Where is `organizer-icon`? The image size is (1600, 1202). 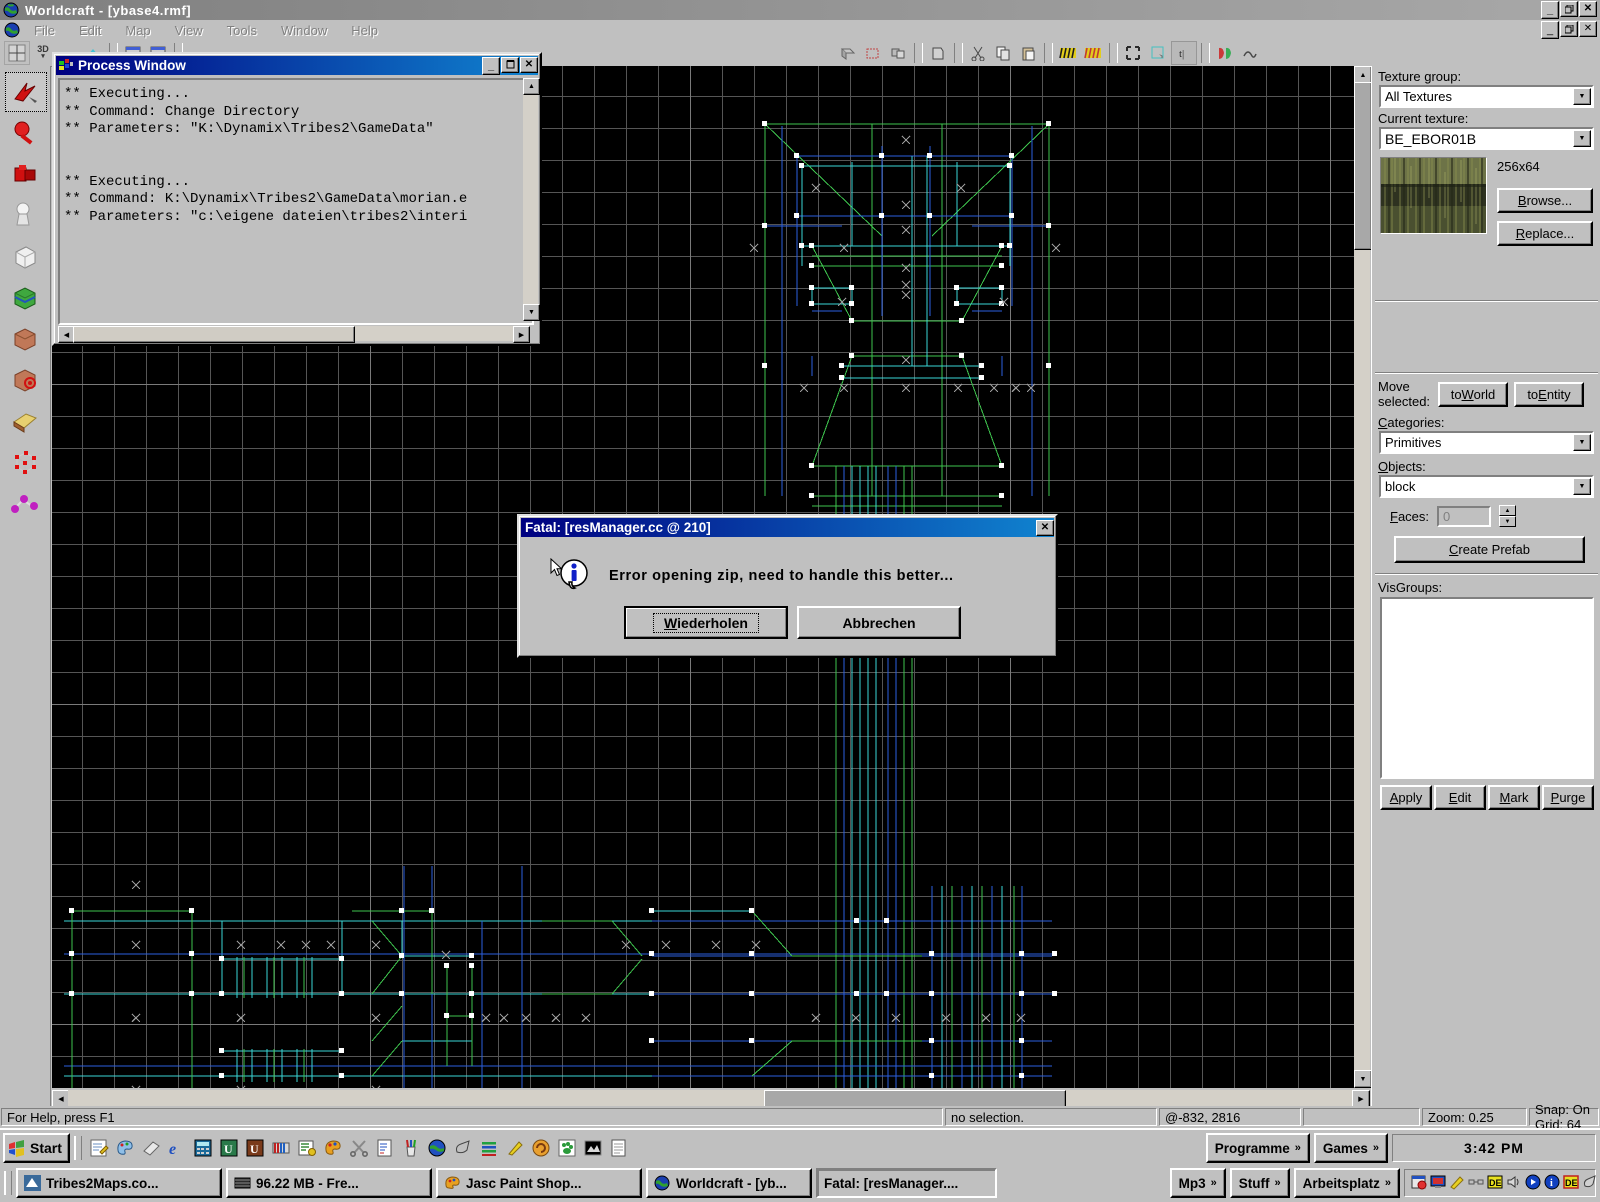
organizer-icon is located at coordinates (307, 1148).